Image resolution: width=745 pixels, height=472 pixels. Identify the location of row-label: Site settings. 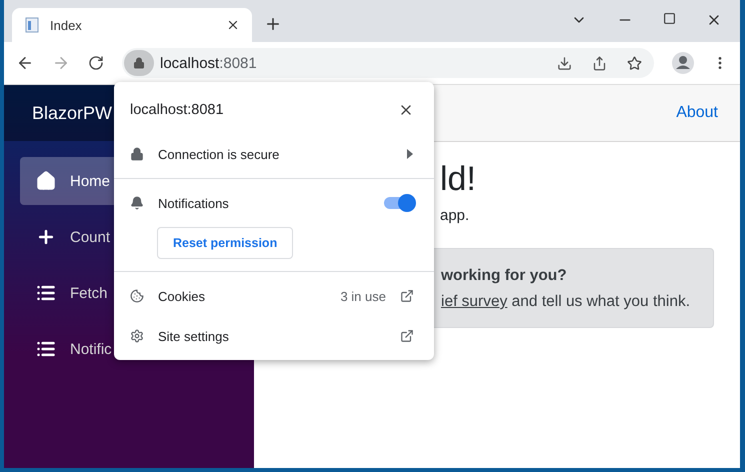
(194, 336).